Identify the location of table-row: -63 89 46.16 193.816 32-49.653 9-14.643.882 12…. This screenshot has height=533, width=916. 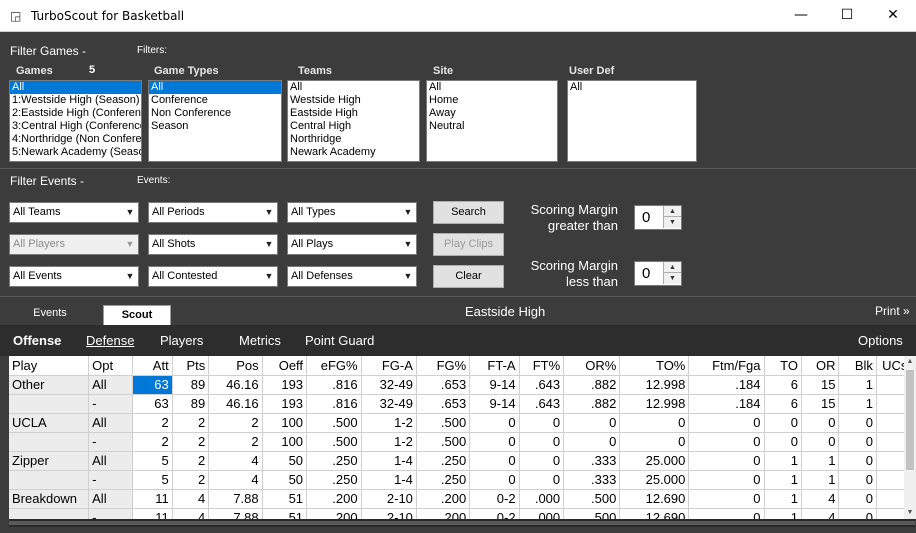
(462, 404).